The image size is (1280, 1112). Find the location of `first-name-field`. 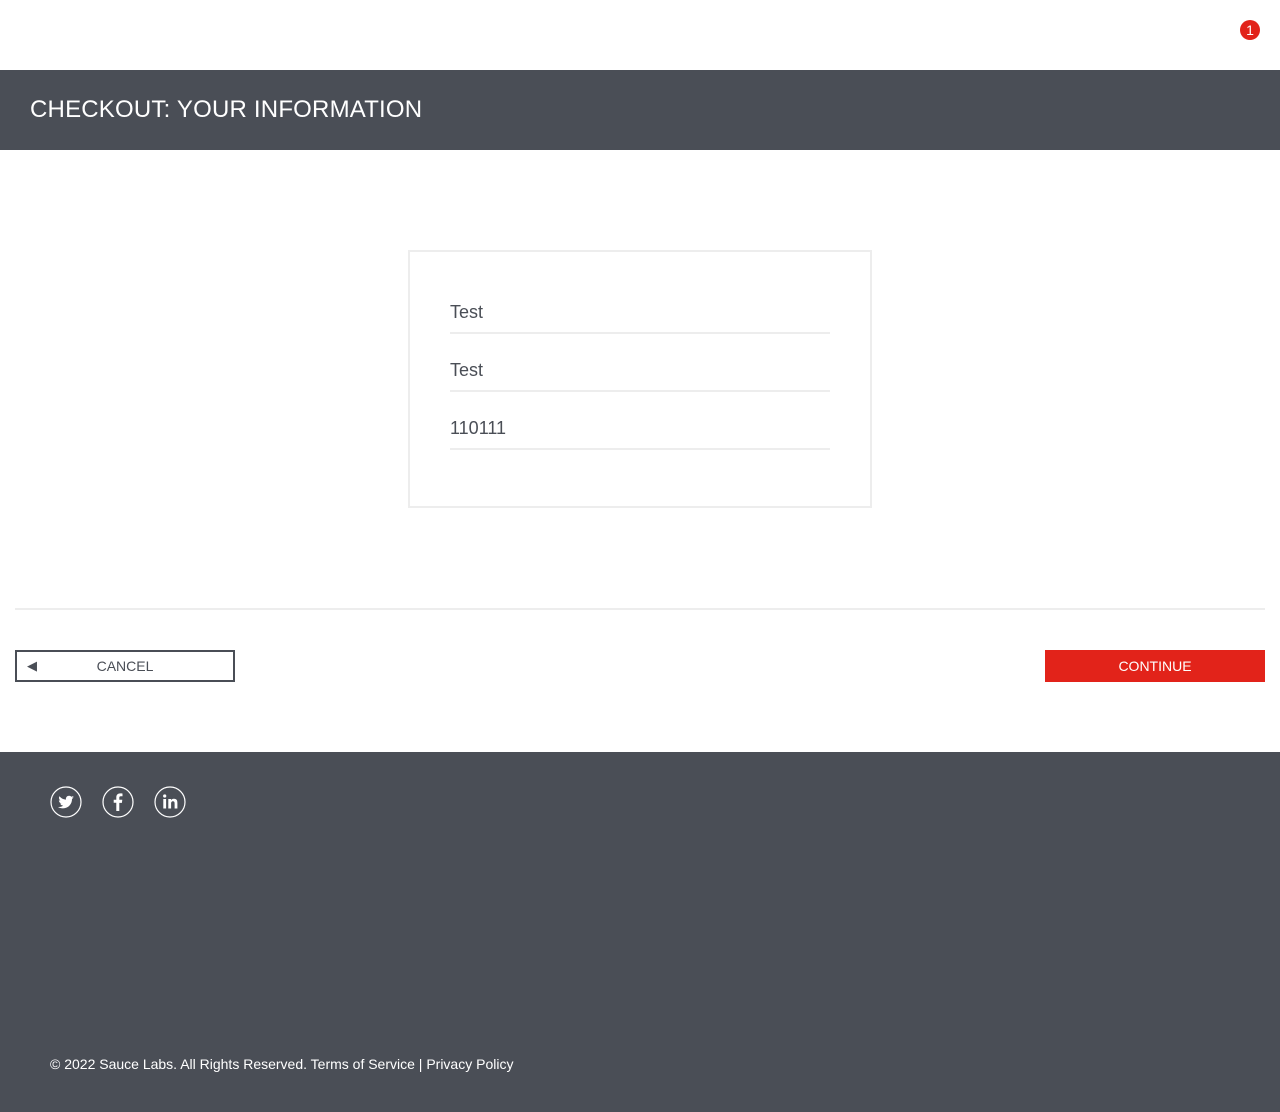

first-name-field is located at coordinates (640, 313).